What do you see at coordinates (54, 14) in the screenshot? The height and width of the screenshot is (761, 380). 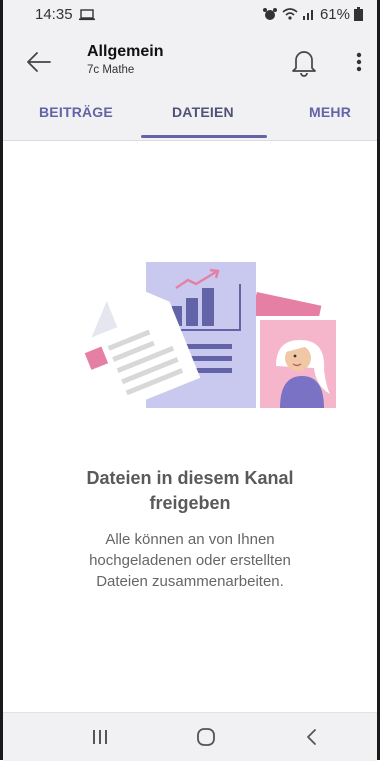 I see `status-time: 14:35` at bounding box center [54, 14].